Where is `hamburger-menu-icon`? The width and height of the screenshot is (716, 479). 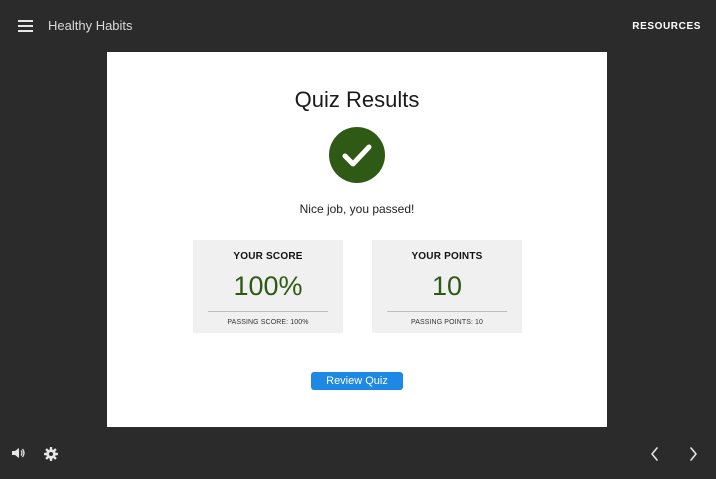 hamburger-menu-icon is located at coordinates (25, 26).